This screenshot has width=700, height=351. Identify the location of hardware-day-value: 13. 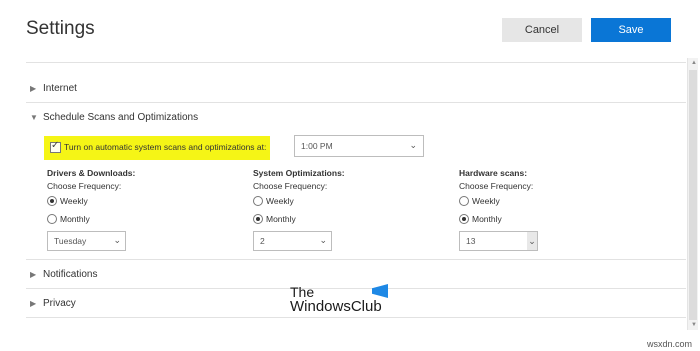
(471, 241).